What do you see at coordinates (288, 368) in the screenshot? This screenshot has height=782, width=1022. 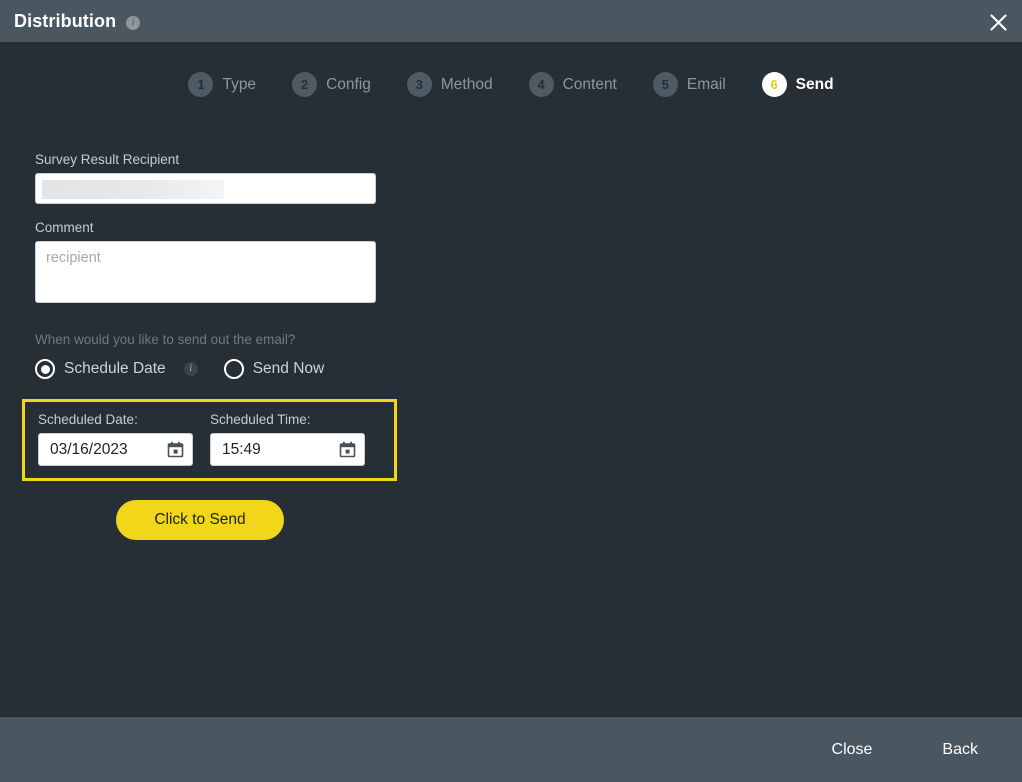 I see `radio-label: Send Now` at bounding box center [288, 368].